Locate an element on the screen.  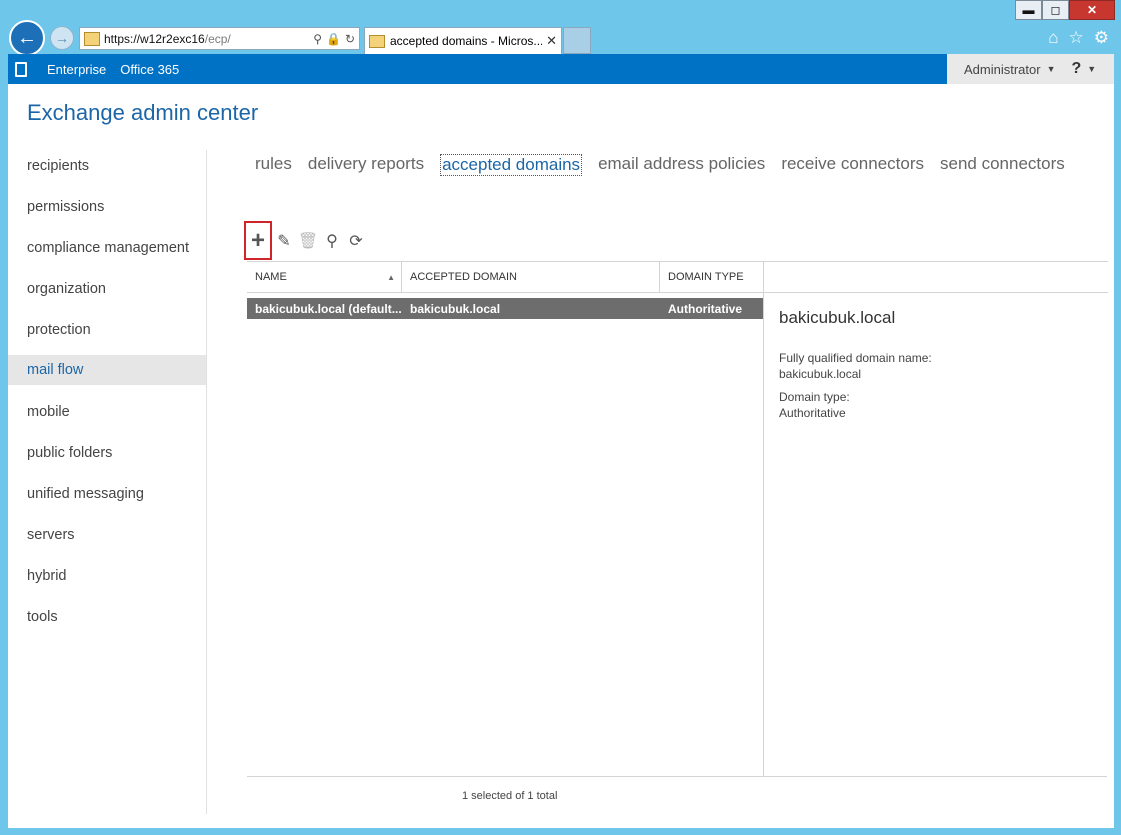
office365-link: Office 365 is located at coordinates (149, 69).